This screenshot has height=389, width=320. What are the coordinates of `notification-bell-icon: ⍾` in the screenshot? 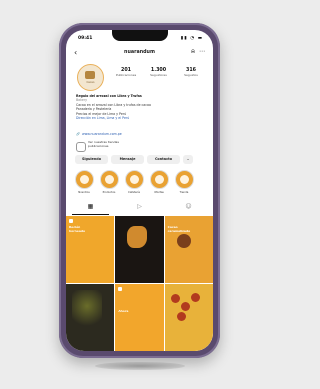 It's located at (193, 52).